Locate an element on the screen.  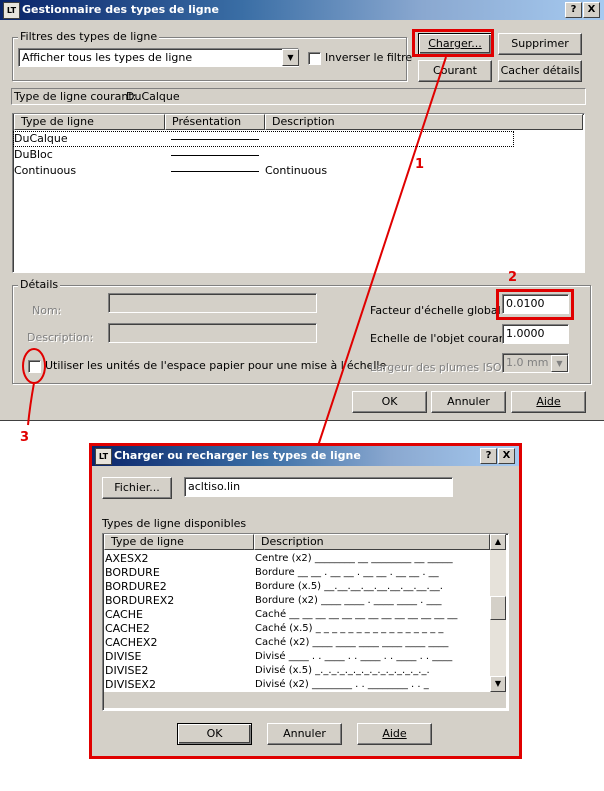
list-item-name: BORDURE is located at coordinates (132, 572).